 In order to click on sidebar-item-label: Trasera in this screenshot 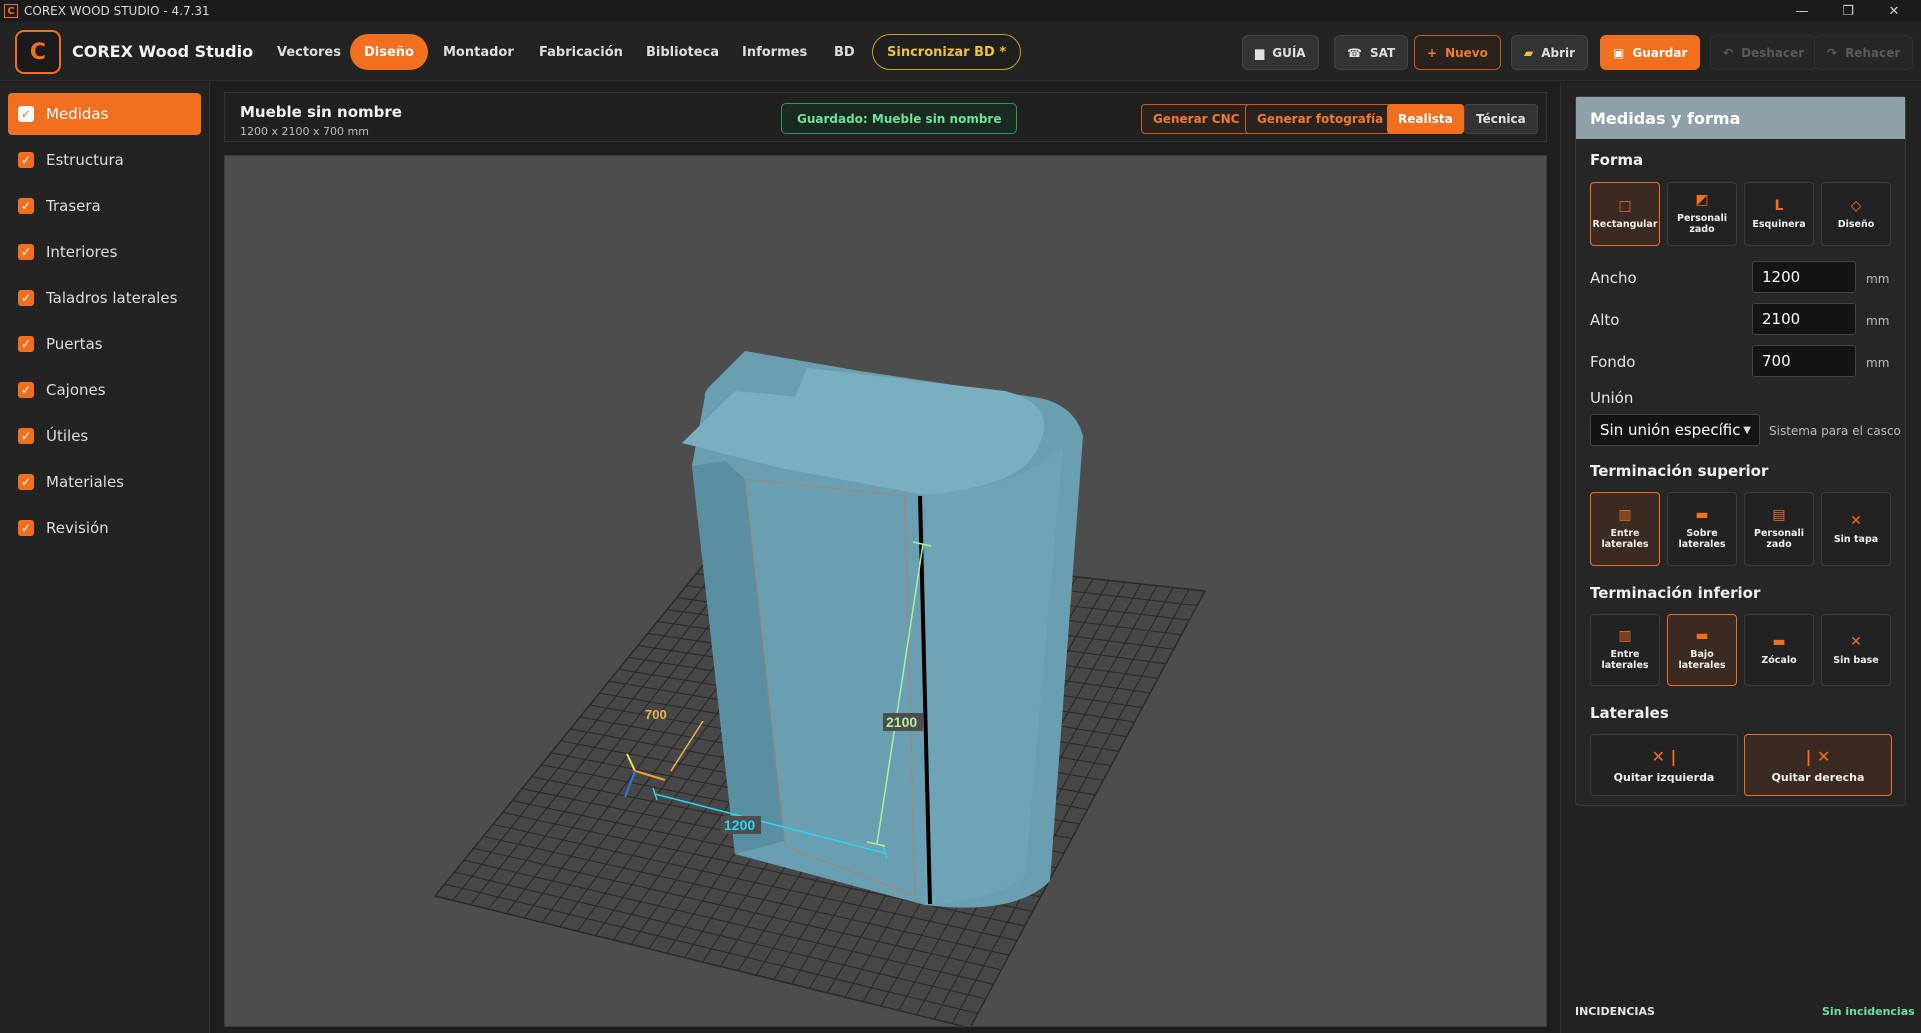, I will do `click(73, 206)`.